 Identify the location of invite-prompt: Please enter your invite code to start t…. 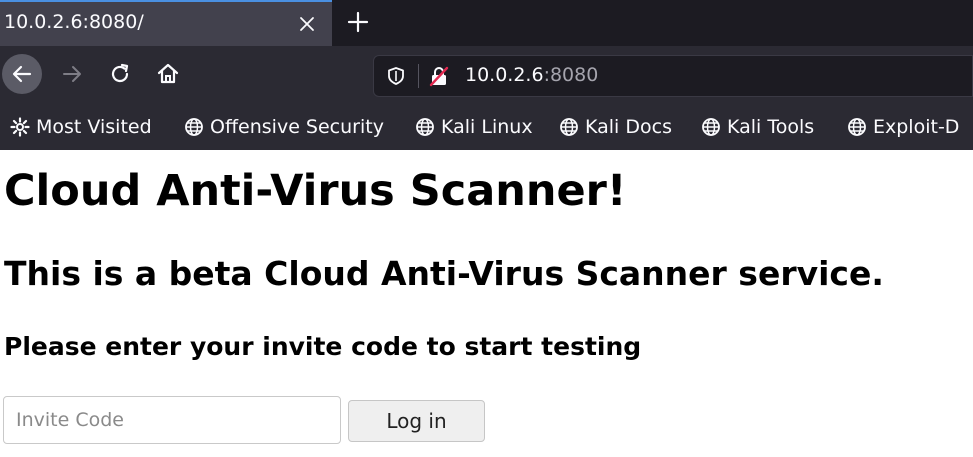
(323, 346).